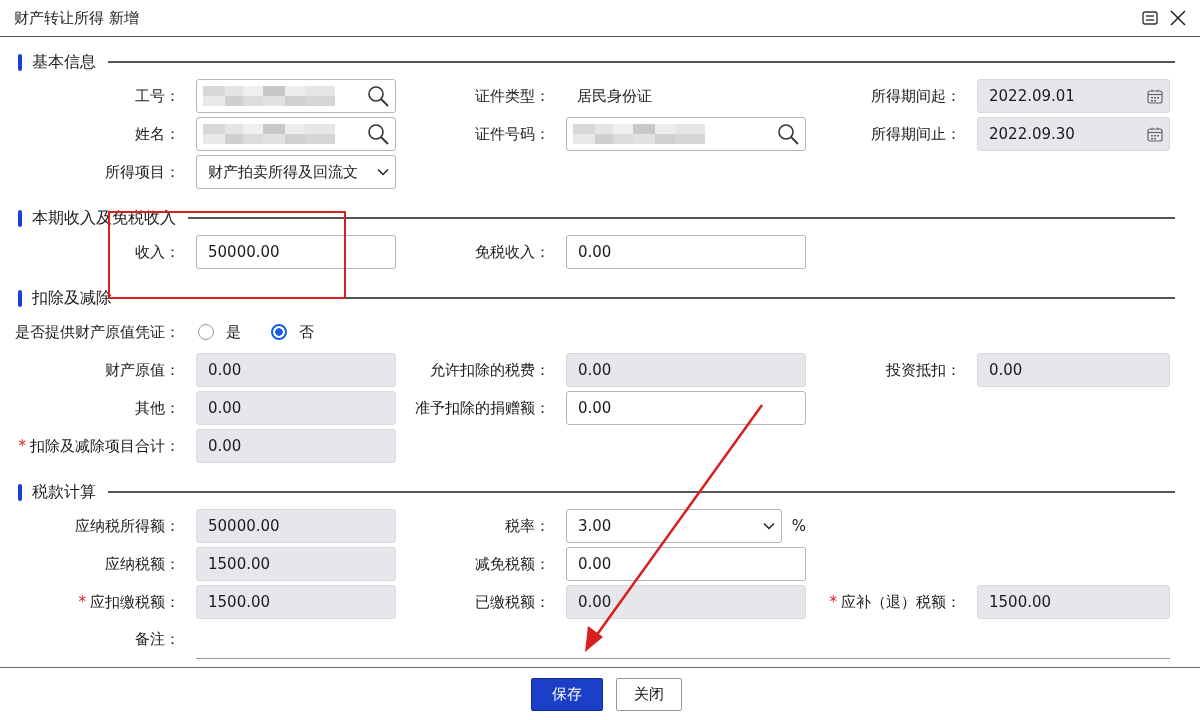 The width and height of the screenshot is (1200, 720). Describe the element at coordinates (127, 526) in the screenshot. I see `field-label: 应纳税所得额：` at that location.